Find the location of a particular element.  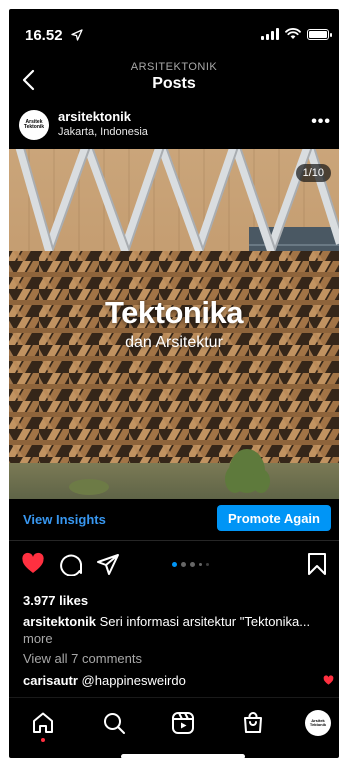

home-active-indicator is located at coordinates (43, 740).